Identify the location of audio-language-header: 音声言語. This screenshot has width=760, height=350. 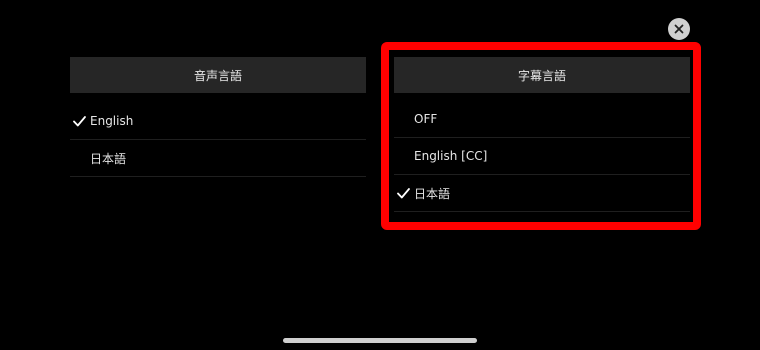
(218, 75).